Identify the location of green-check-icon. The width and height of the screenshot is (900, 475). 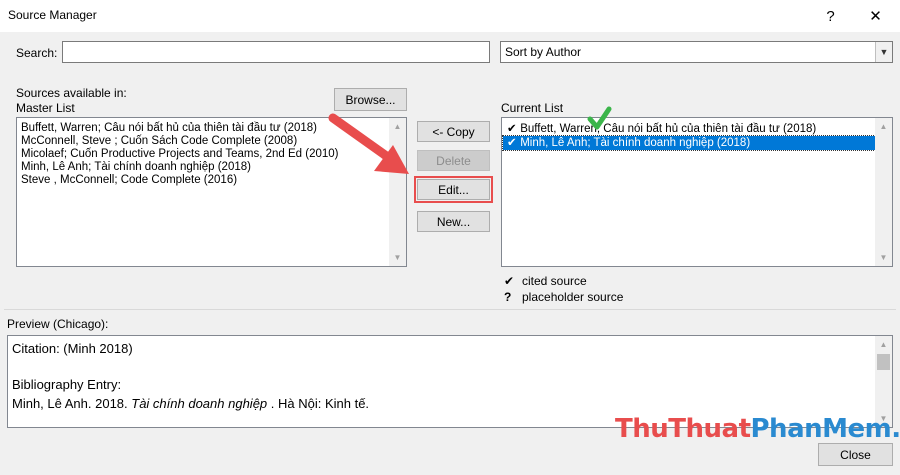
(599, 118).